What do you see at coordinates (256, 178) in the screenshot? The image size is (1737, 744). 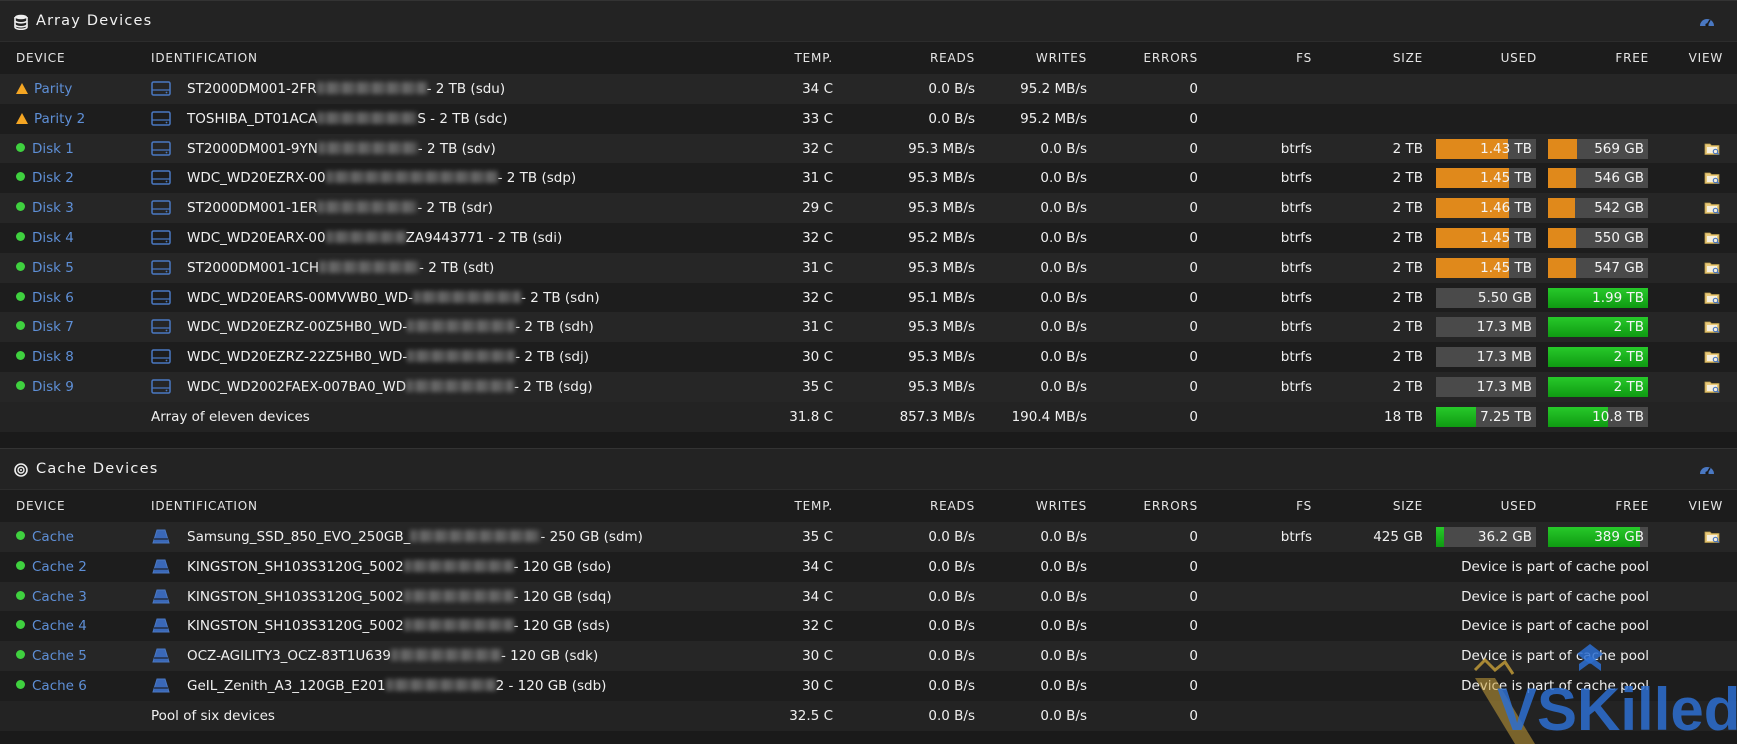 I see `identification-model: WDC_WD20EZRX-00` at bounding box center [256, 178].